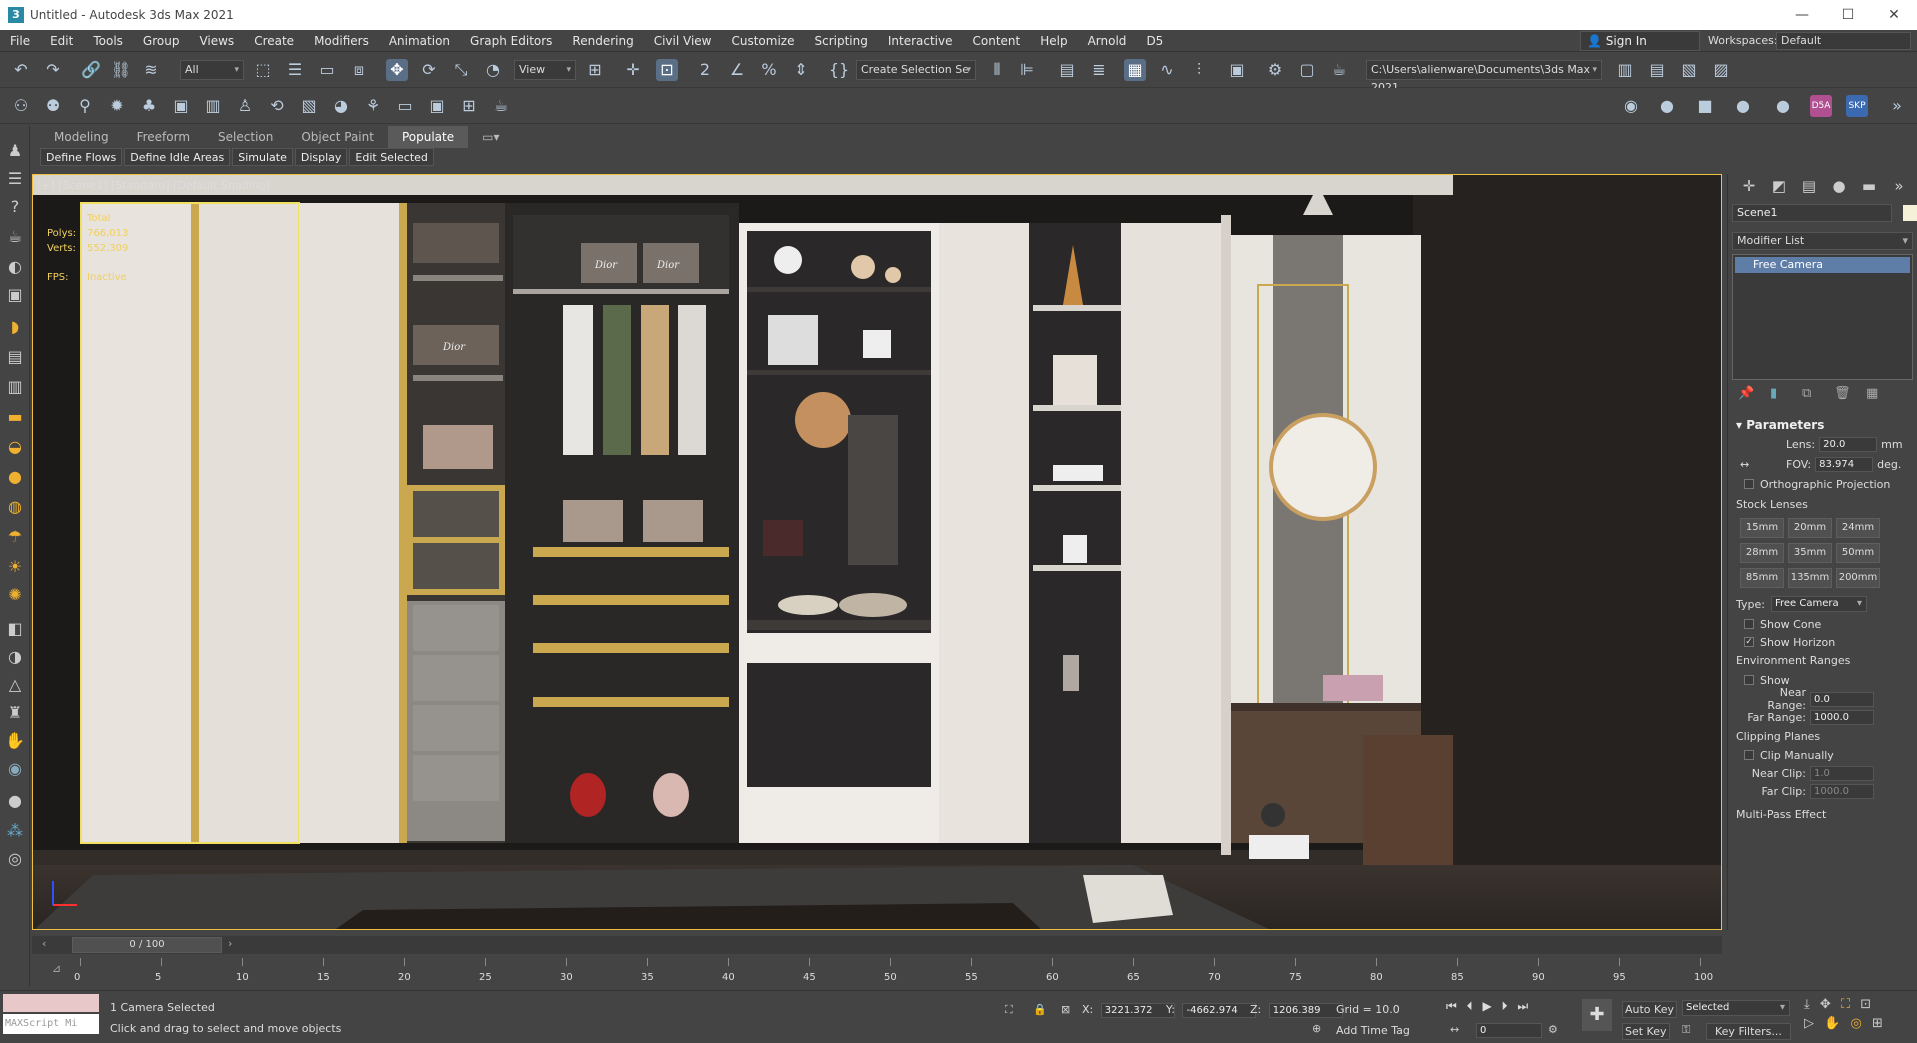  I want to click on render-setup-icon: ⚙, so click(1275, 70).